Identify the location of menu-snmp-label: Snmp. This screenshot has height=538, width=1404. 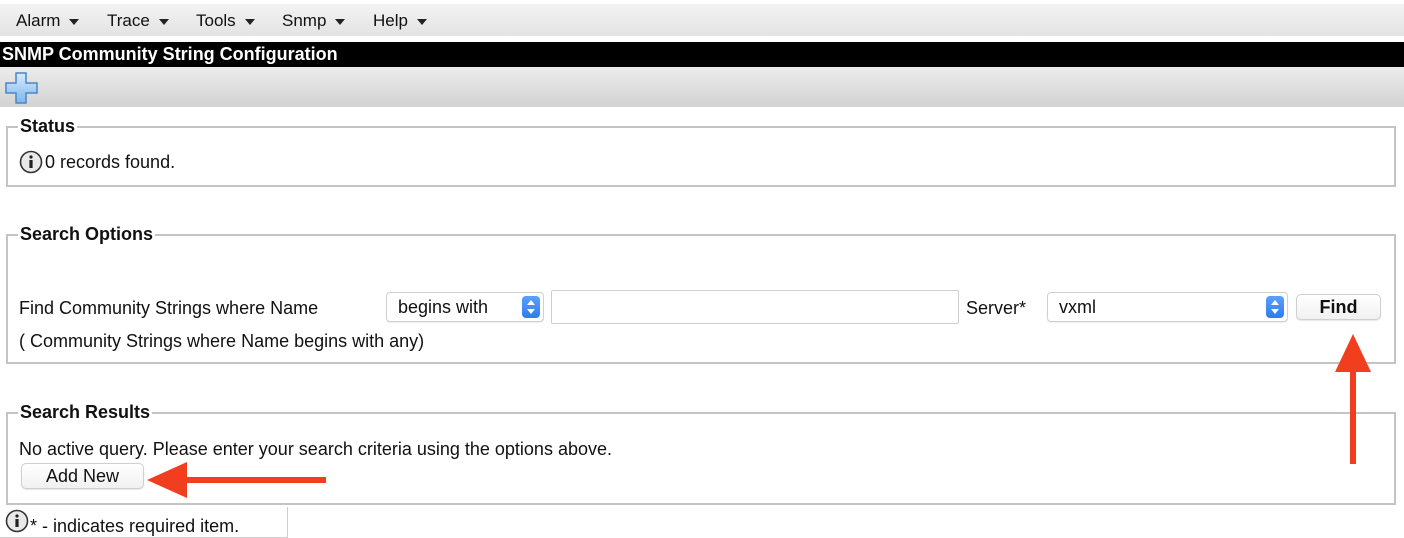
(304, 20).